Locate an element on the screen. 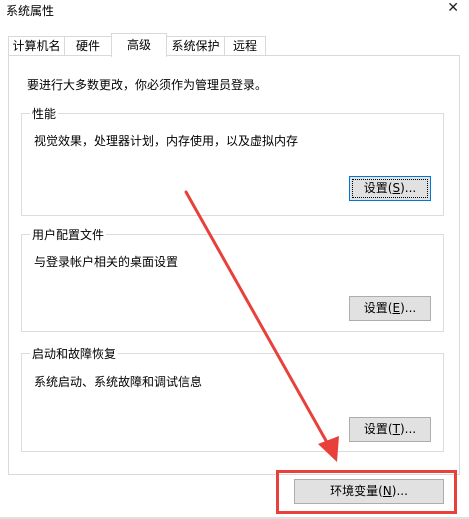  user-profiles-group-title: 用户配置文件 is located at coordinates (68, 234).